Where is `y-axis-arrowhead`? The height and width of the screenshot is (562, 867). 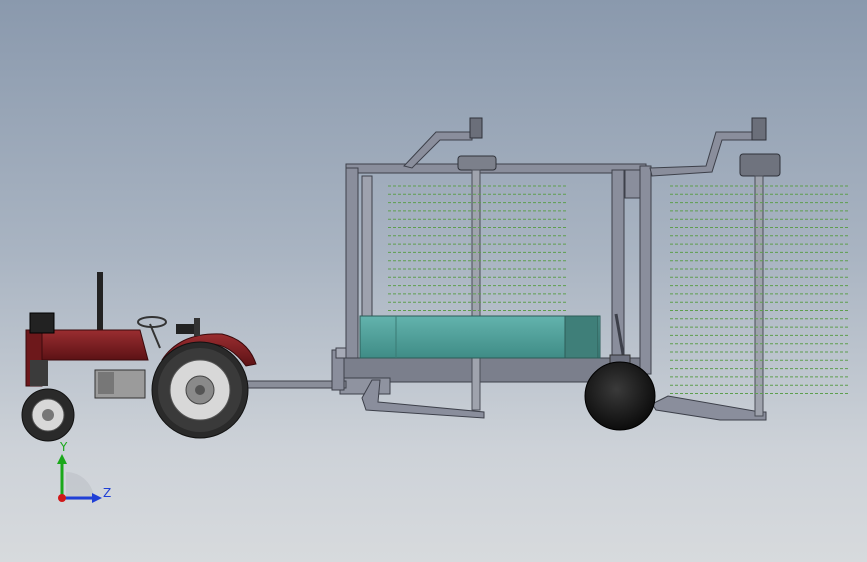 y-axis-arrowhead is located at coordinates (62, 459).